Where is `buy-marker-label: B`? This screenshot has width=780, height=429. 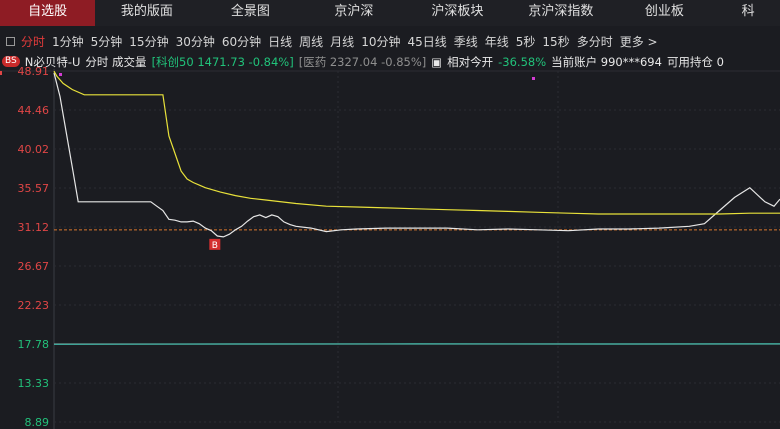 buy-marker-label: B is located at coordinates (215, 246).